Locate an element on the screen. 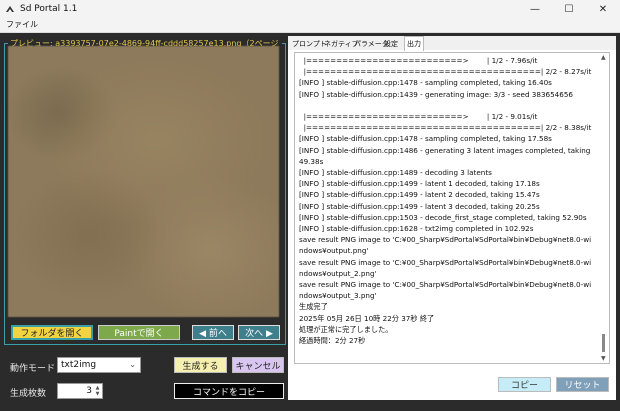  count-value: 3 is located at coordinates (89, 391).